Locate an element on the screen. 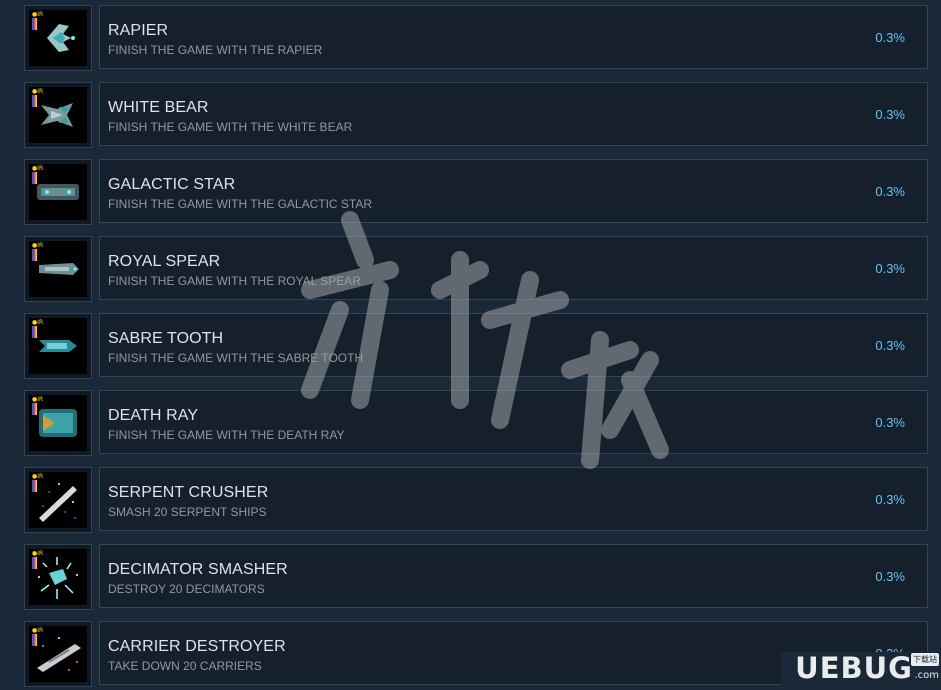  galactic-star-ship-icon is located at coordinates (58, 192).